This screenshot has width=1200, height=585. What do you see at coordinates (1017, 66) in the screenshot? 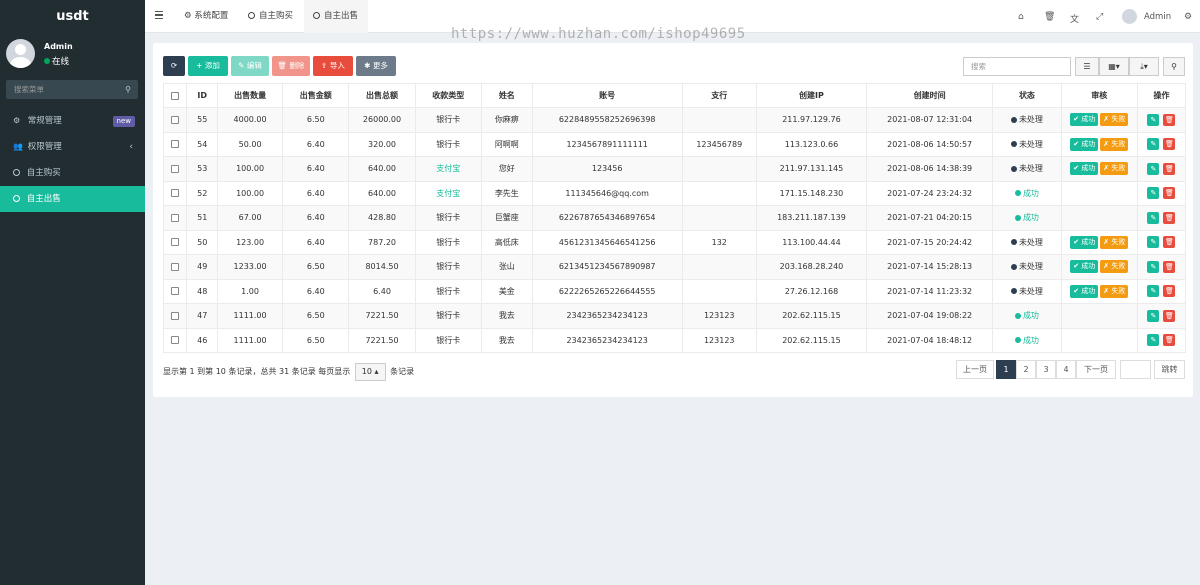
I see `table-search-input: 搜索` at bounding box center [1017, 66].